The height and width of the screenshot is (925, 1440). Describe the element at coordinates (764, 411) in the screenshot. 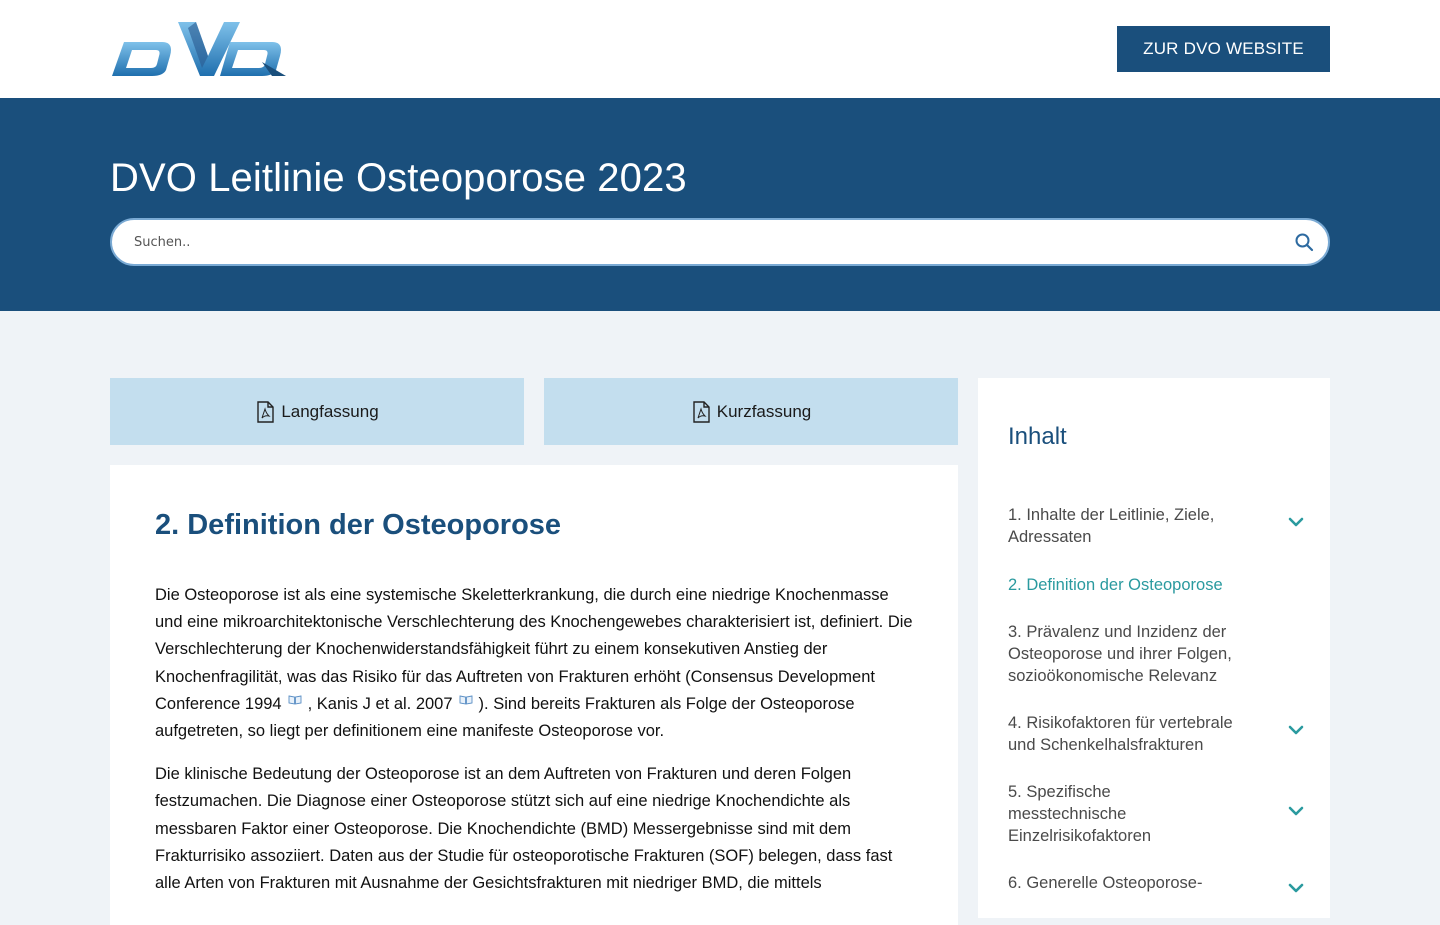

I see `kurzfassung-label: Kurzfassung` at that location.